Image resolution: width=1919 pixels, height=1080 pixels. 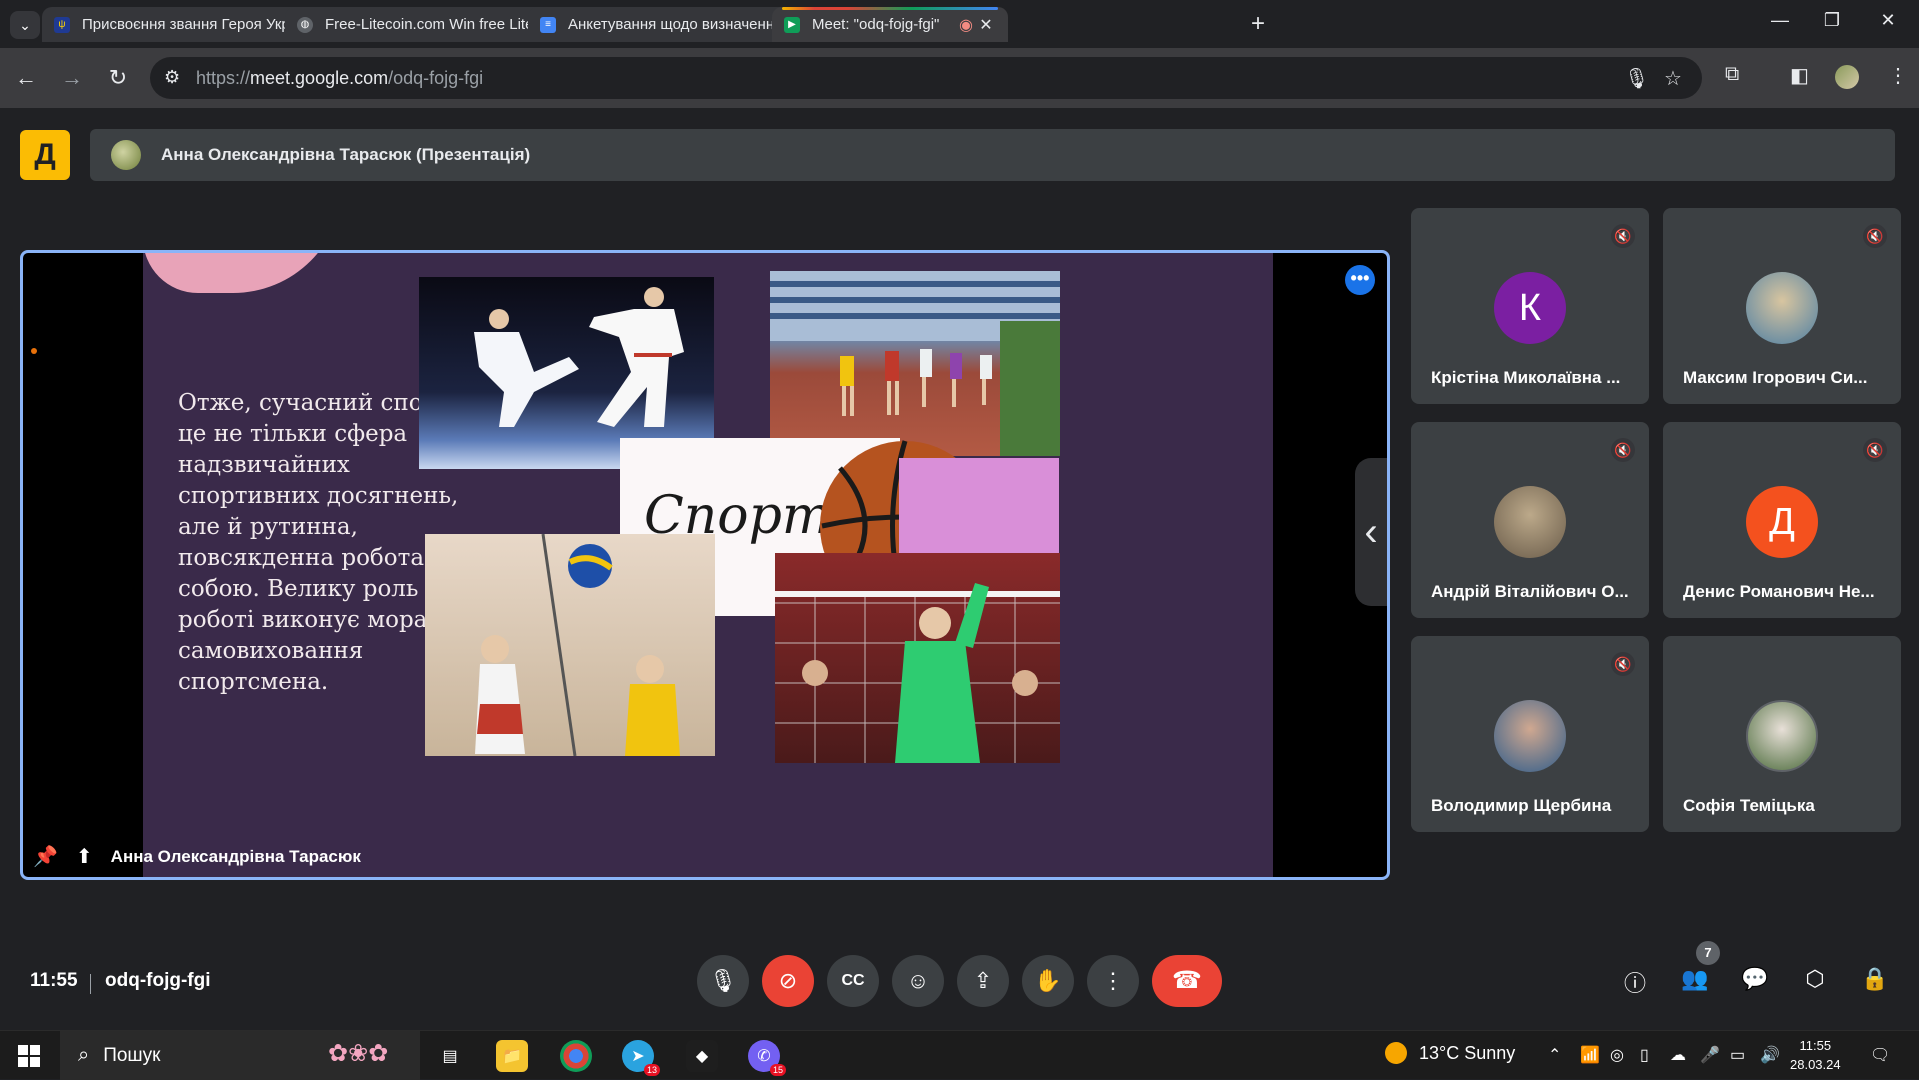 I want to click on extensions-icon: ⧉, so click(x=1732, y=74).